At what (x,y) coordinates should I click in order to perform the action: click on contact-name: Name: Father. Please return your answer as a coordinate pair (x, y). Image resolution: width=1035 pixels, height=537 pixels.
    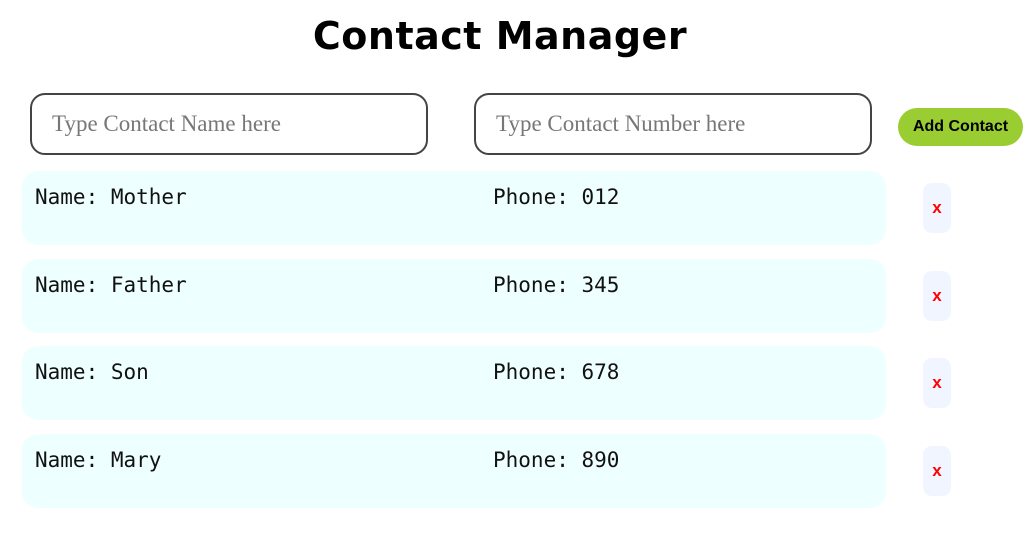
    Looking at the image, I should click on (111, 285).